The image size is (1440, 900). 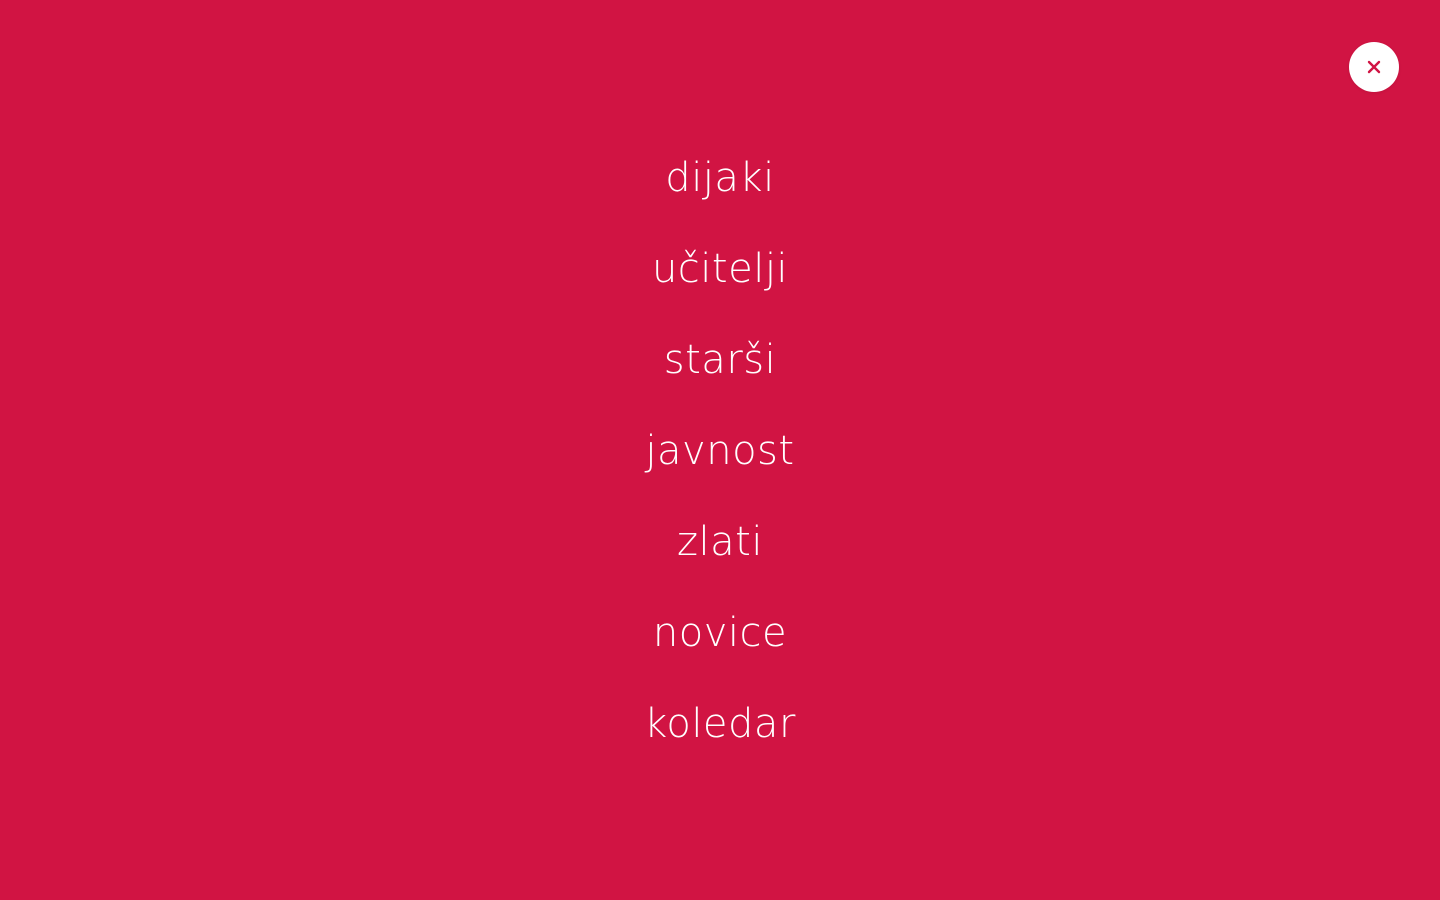 I want to click on menu-item-ucitelji: učitelji, so click(x=720, y=268).